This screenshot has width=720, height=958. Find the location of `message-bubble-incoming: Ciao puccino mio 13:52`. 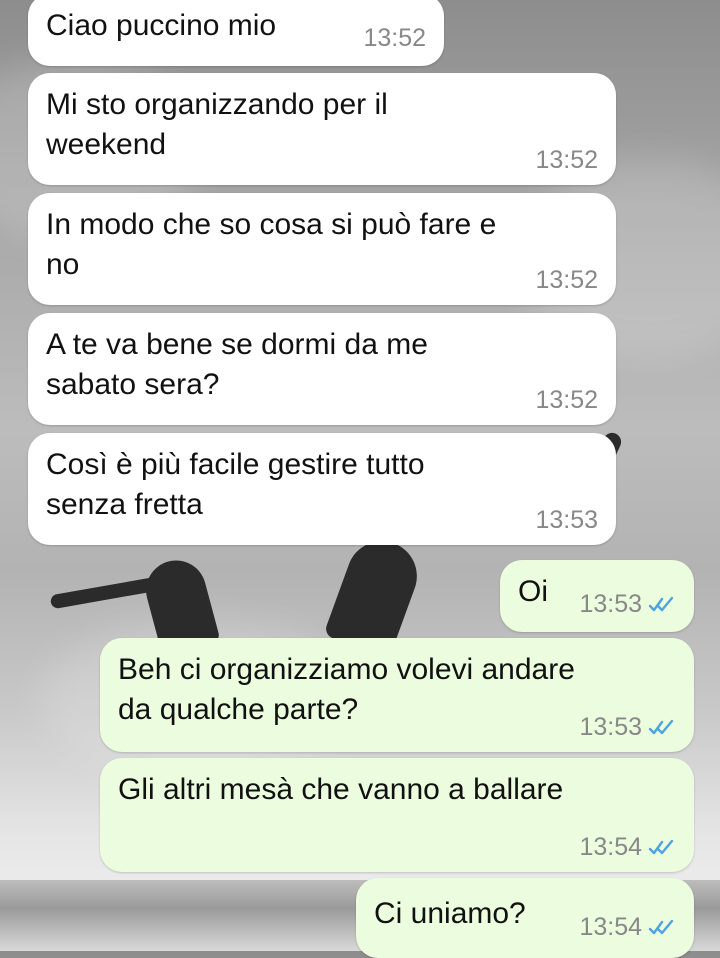

message-bubble-incoming: Ciao puccino mio 13:52 is located at coordinates (236, 33).